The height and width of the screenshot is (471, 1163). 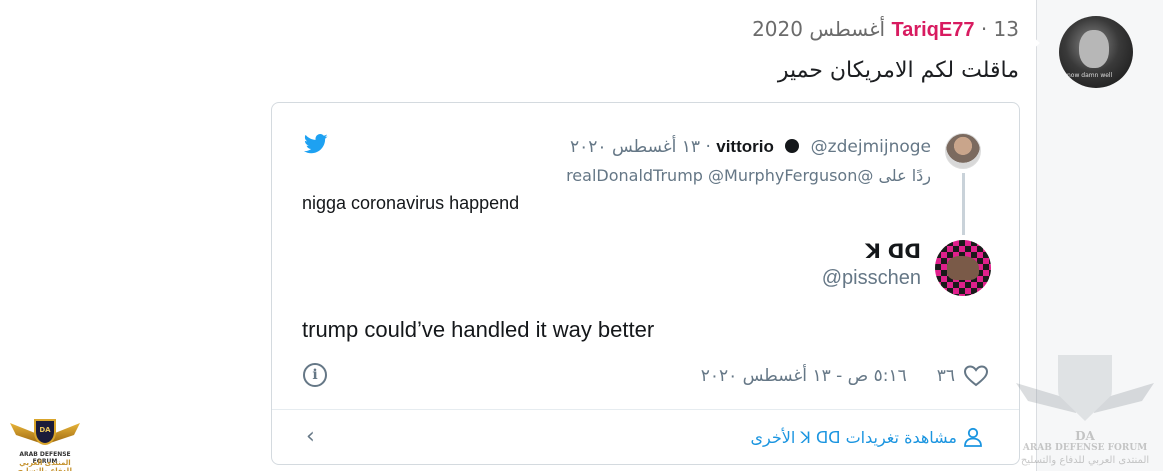 What do you see at coordinates (315, 375) in the screenshot?
I see `info-icon: i` at bounding box center [315, 375].